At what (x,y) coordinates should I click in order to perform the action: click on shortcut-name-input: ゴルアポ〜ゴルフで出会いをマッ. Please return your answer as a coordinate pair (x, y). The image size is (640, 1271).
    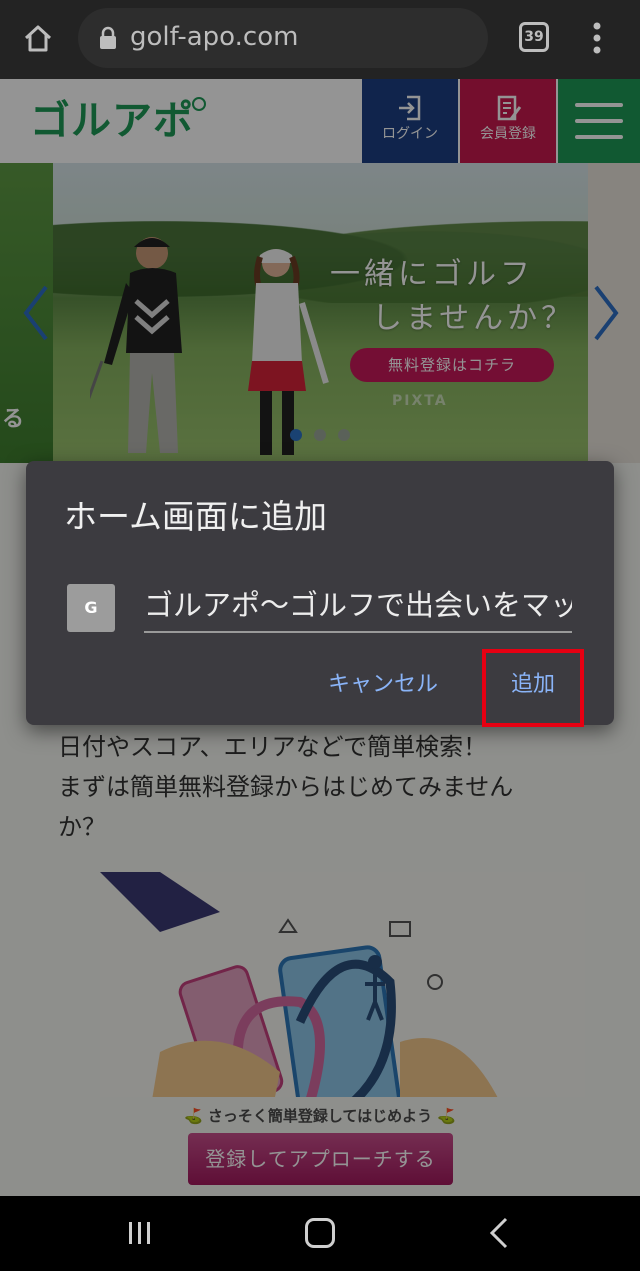
    Looking at the image, I should click on (358, 607).